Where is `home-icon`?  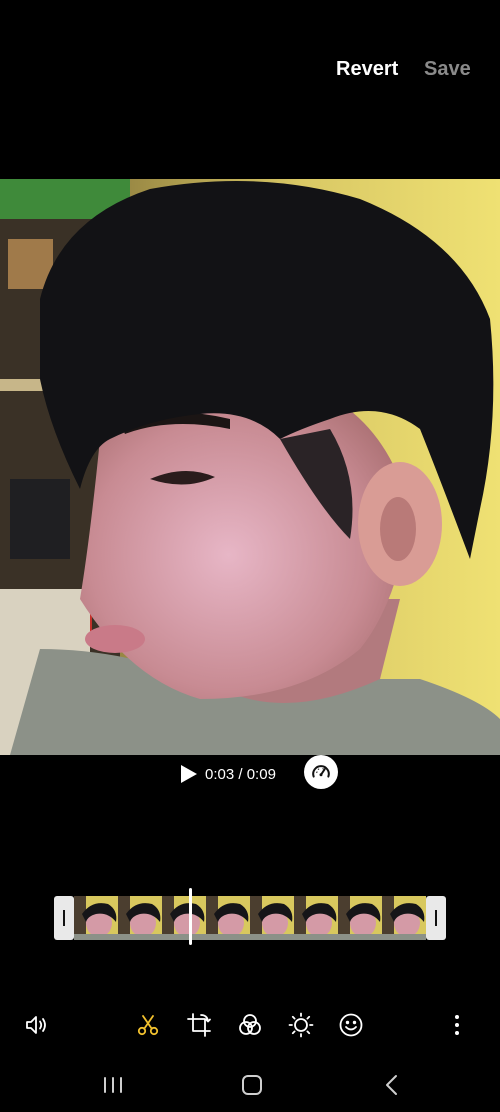 home-icon is located at coordinates (252, 1085).